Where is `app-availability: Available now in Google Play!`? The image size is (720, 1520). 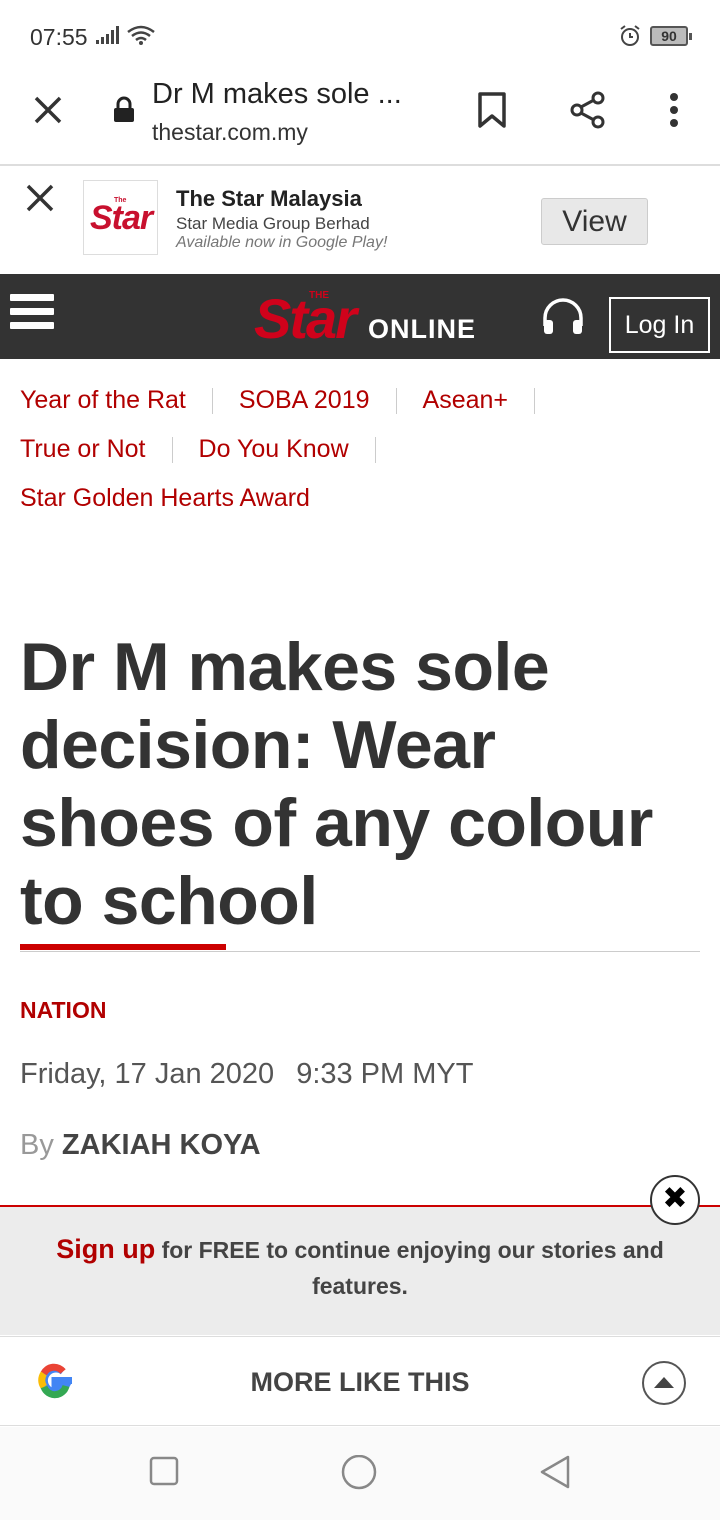
app-availability: Available now in Google Play! is located at coordinates (282, 242).